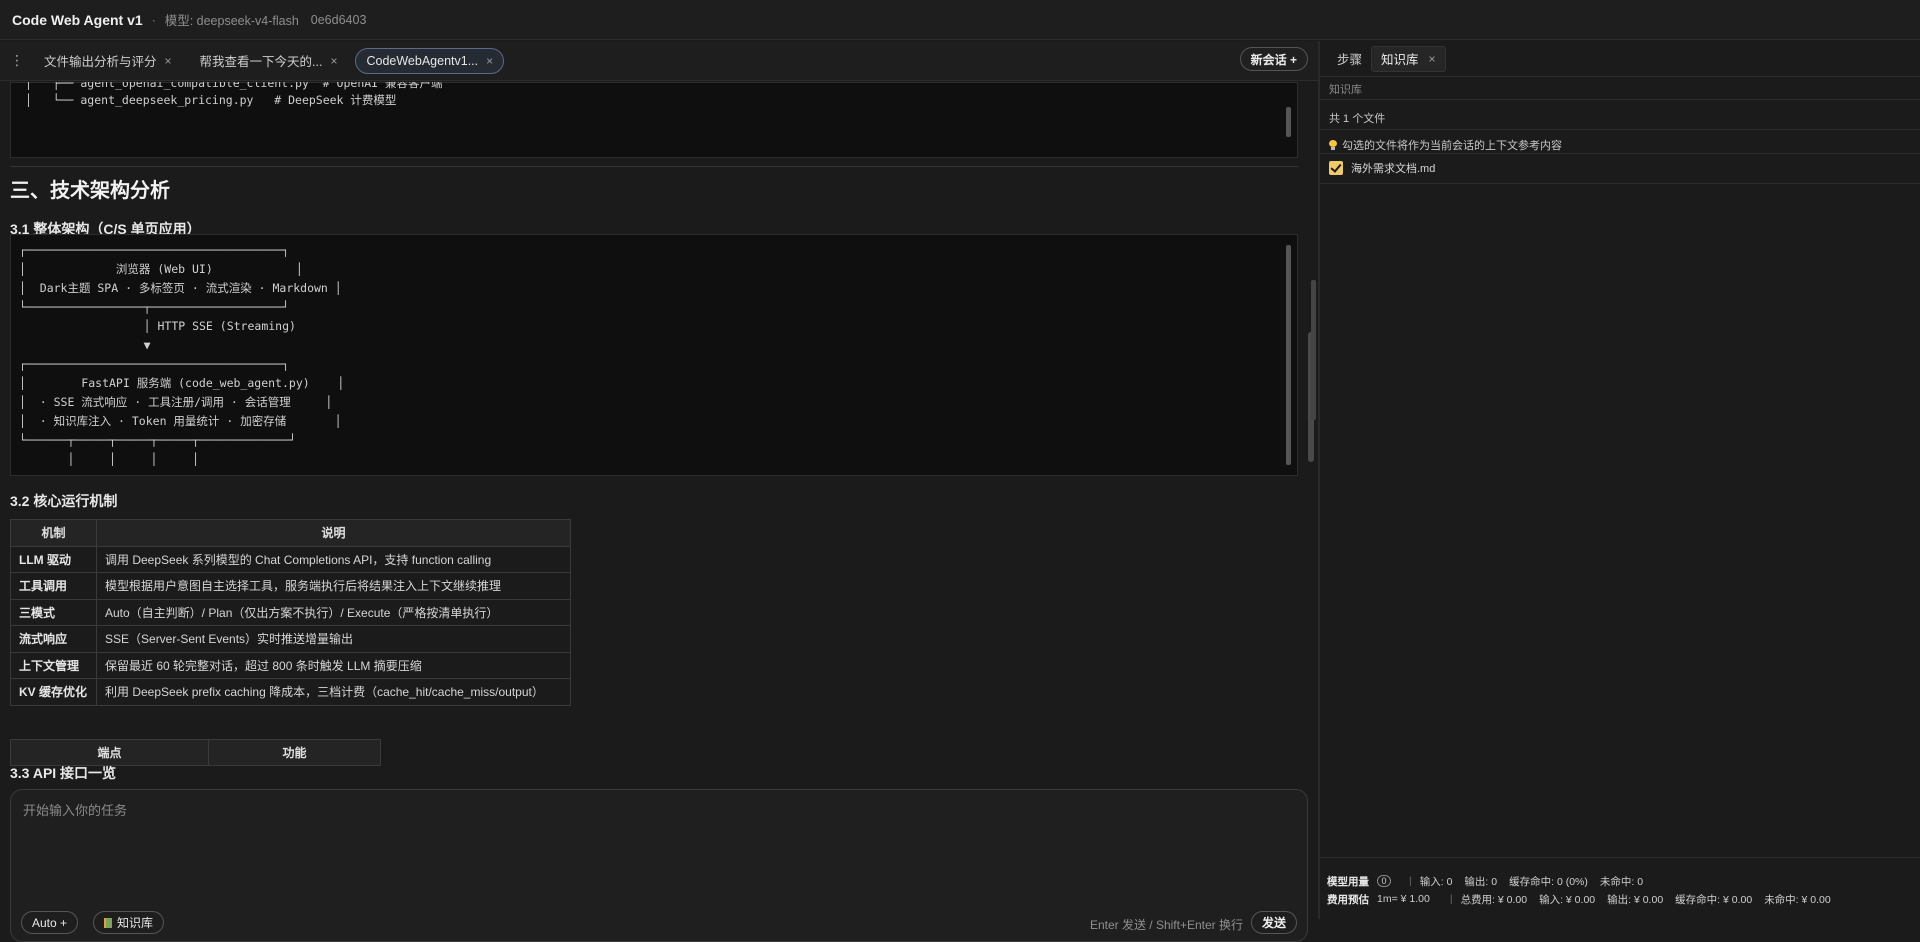  I want to click on tab-label: 知识库, so click(1400, 60).